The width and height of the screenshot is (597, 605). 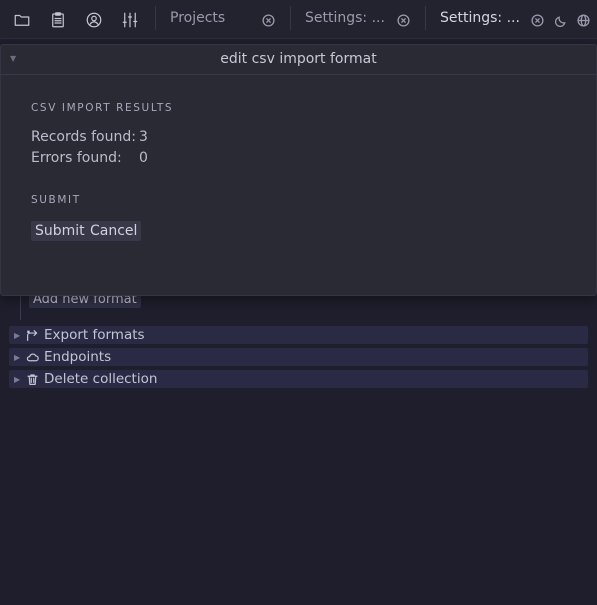 I want to click on submit-heading: SUBMIT, so click(x=56, y=200).